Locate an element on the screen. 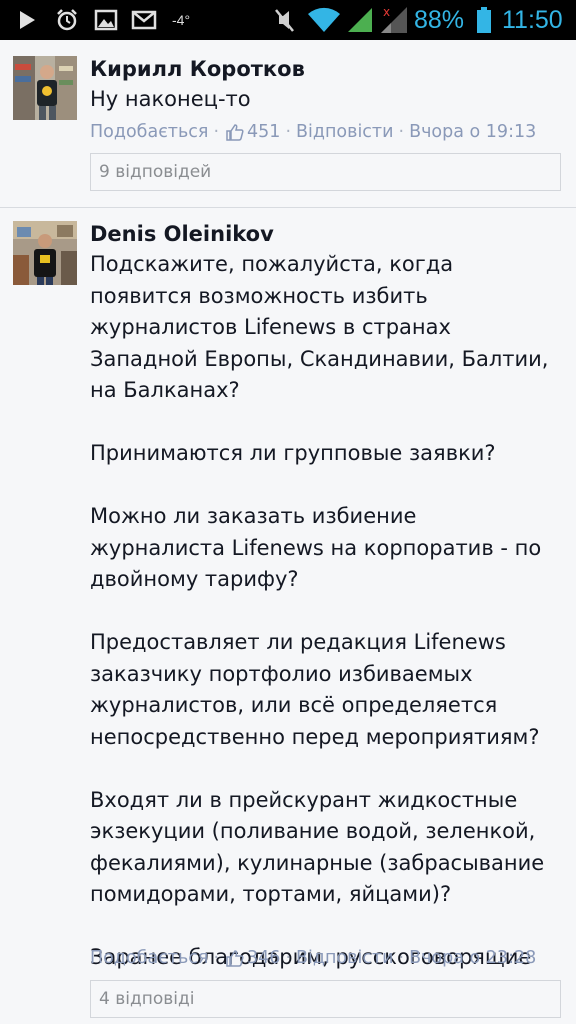  mute-icon is located at coordinates (284, 20).